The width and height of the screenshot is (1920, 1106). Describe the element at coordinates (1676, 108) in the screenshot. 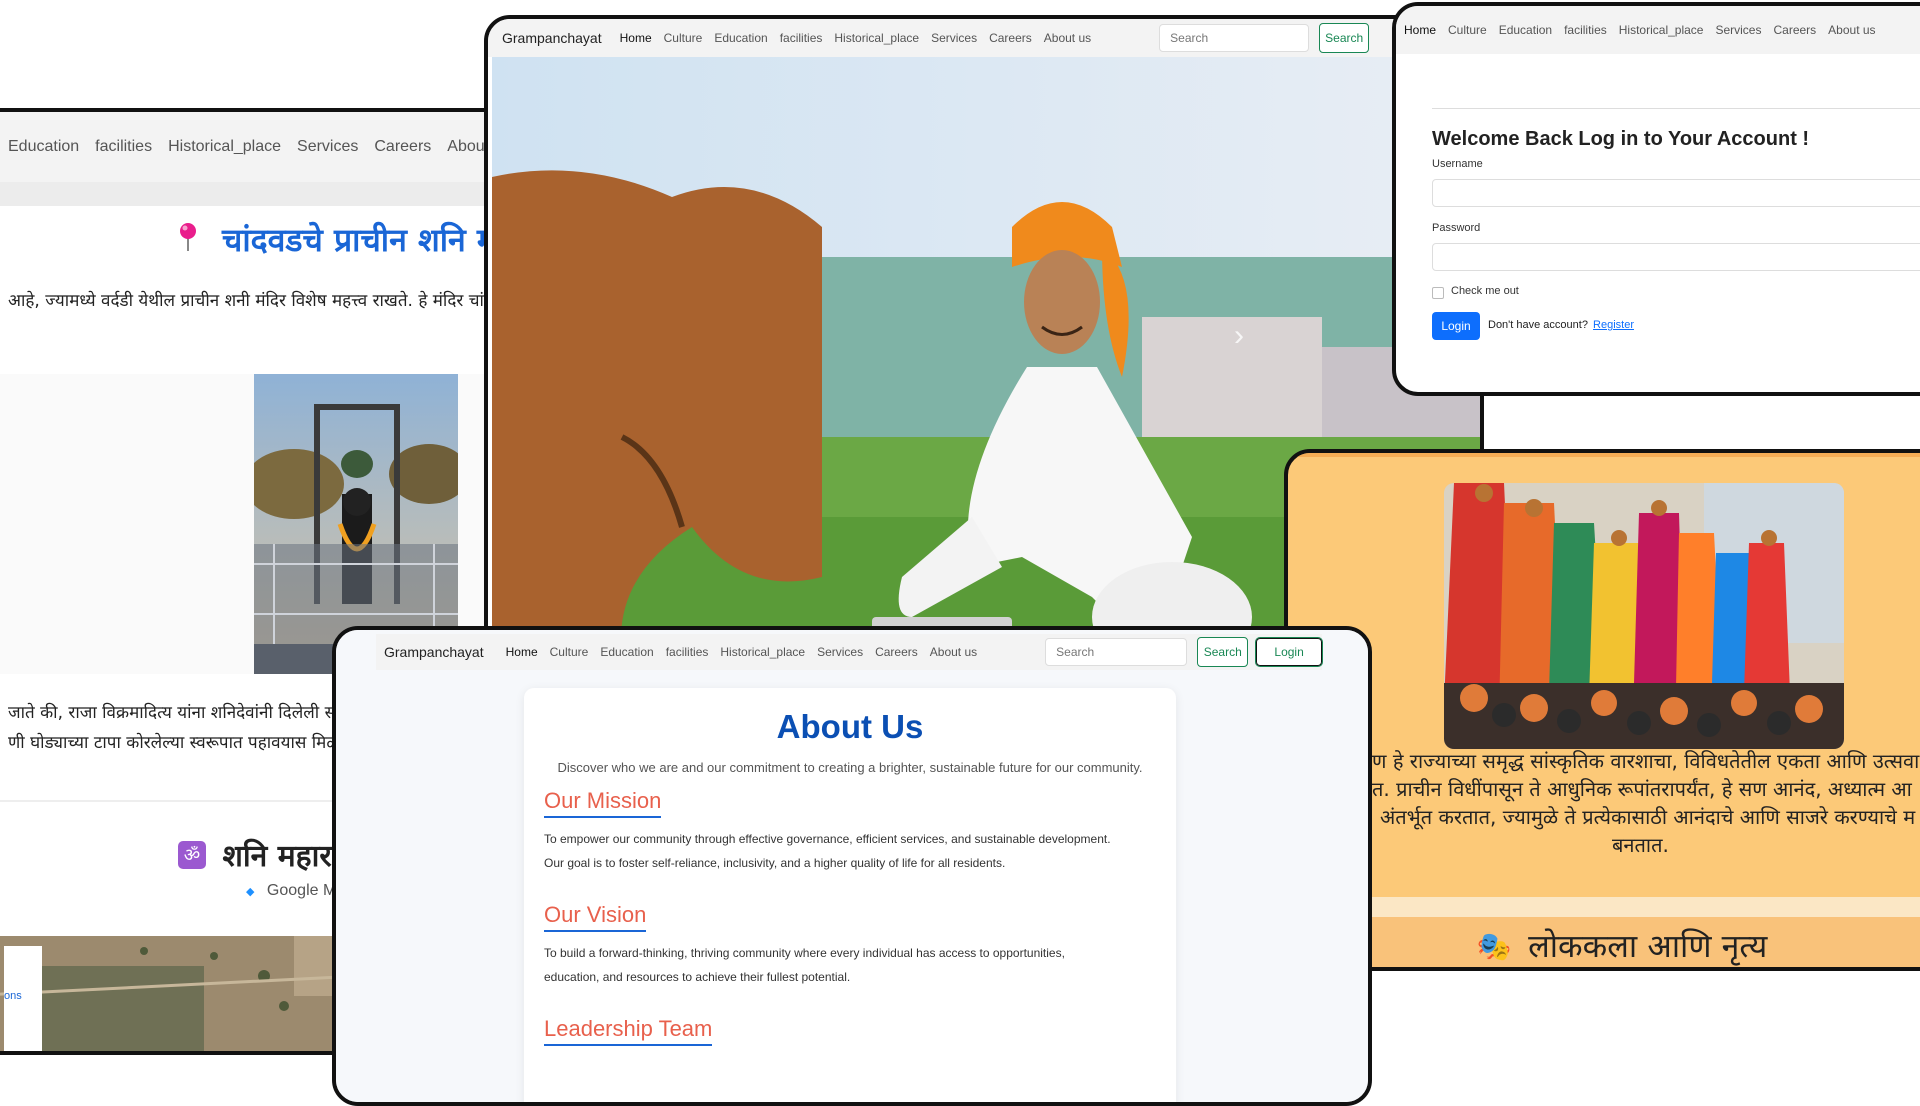

I see `login-card-divider` at that location.